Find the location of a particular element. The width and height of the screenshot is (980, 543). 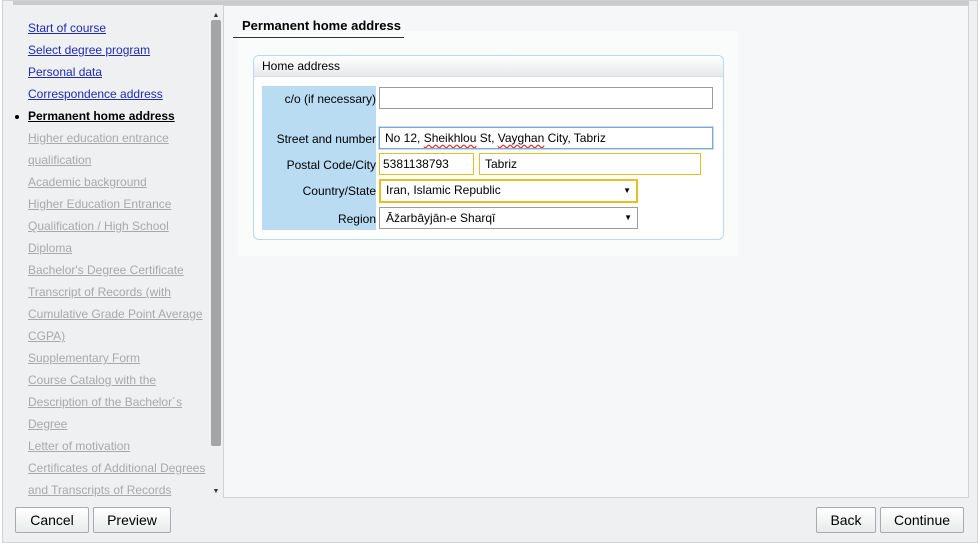

sidebar-link: Select degree program is located at coordinates (89, 50).